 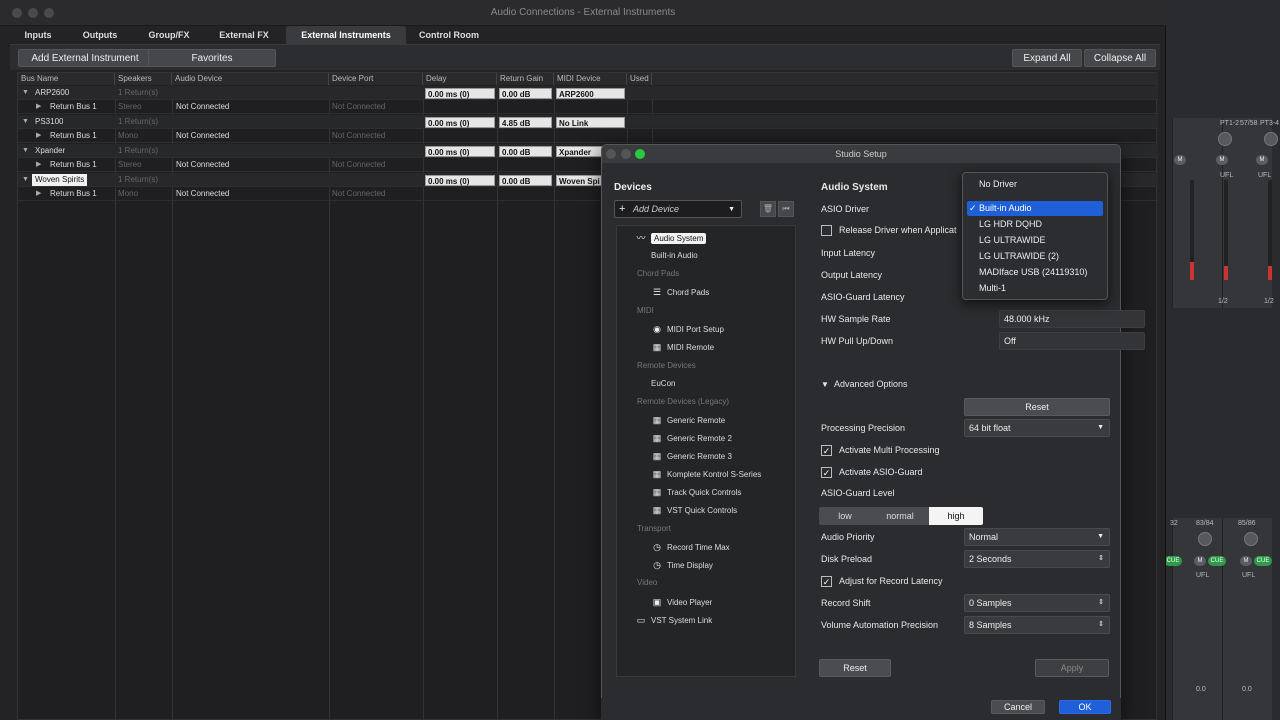 I want to click on tree-item-vst-system-link: ▭ VST System Link, so click(x=673, y=620).